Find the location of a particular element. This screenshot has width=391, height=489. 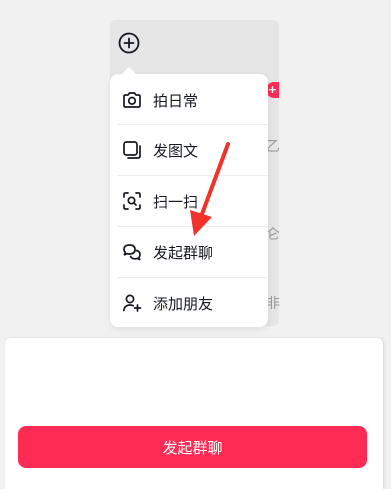

menu-item-label: 发起群聊 is located at coordinates (183, 252).